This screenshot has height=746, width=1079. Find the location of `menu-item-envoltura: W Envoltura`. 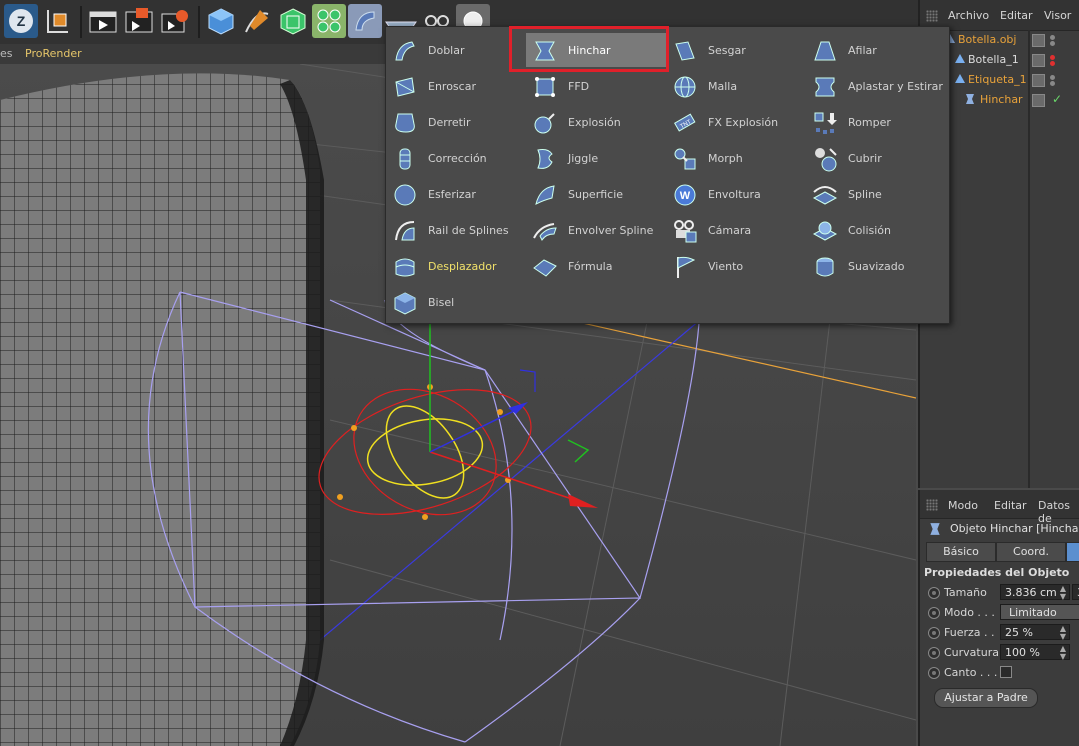

menu-item-envoltura: W Envoltura is located at coordinates (736, 194).